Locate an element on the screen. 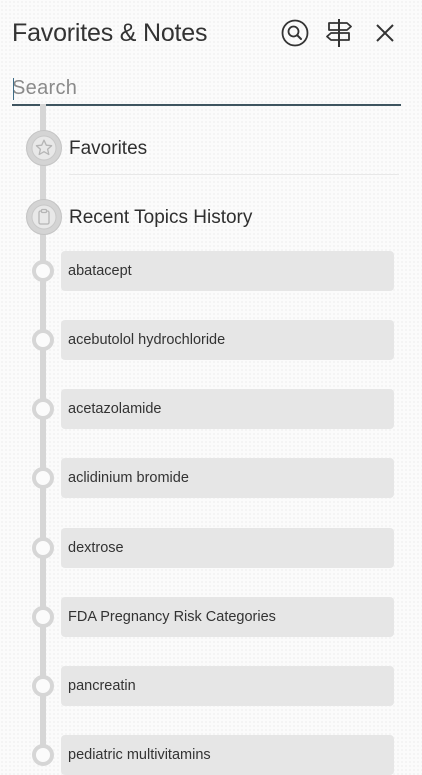  search-button is located at coordinates (295, 33).